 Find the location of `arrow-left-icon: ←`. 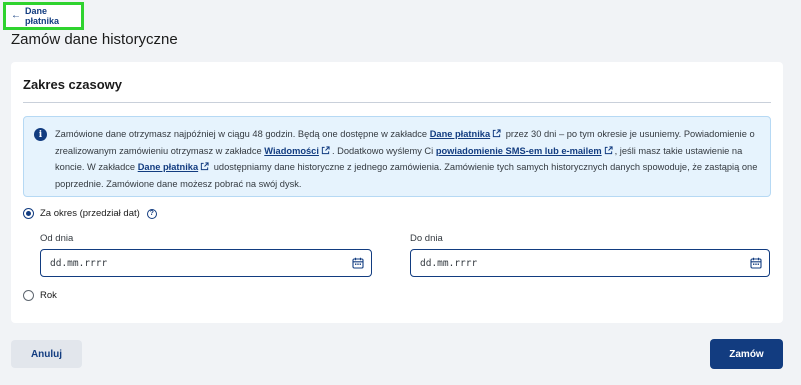

arrow-left-icon: ← is located at coordinates (16, 15).